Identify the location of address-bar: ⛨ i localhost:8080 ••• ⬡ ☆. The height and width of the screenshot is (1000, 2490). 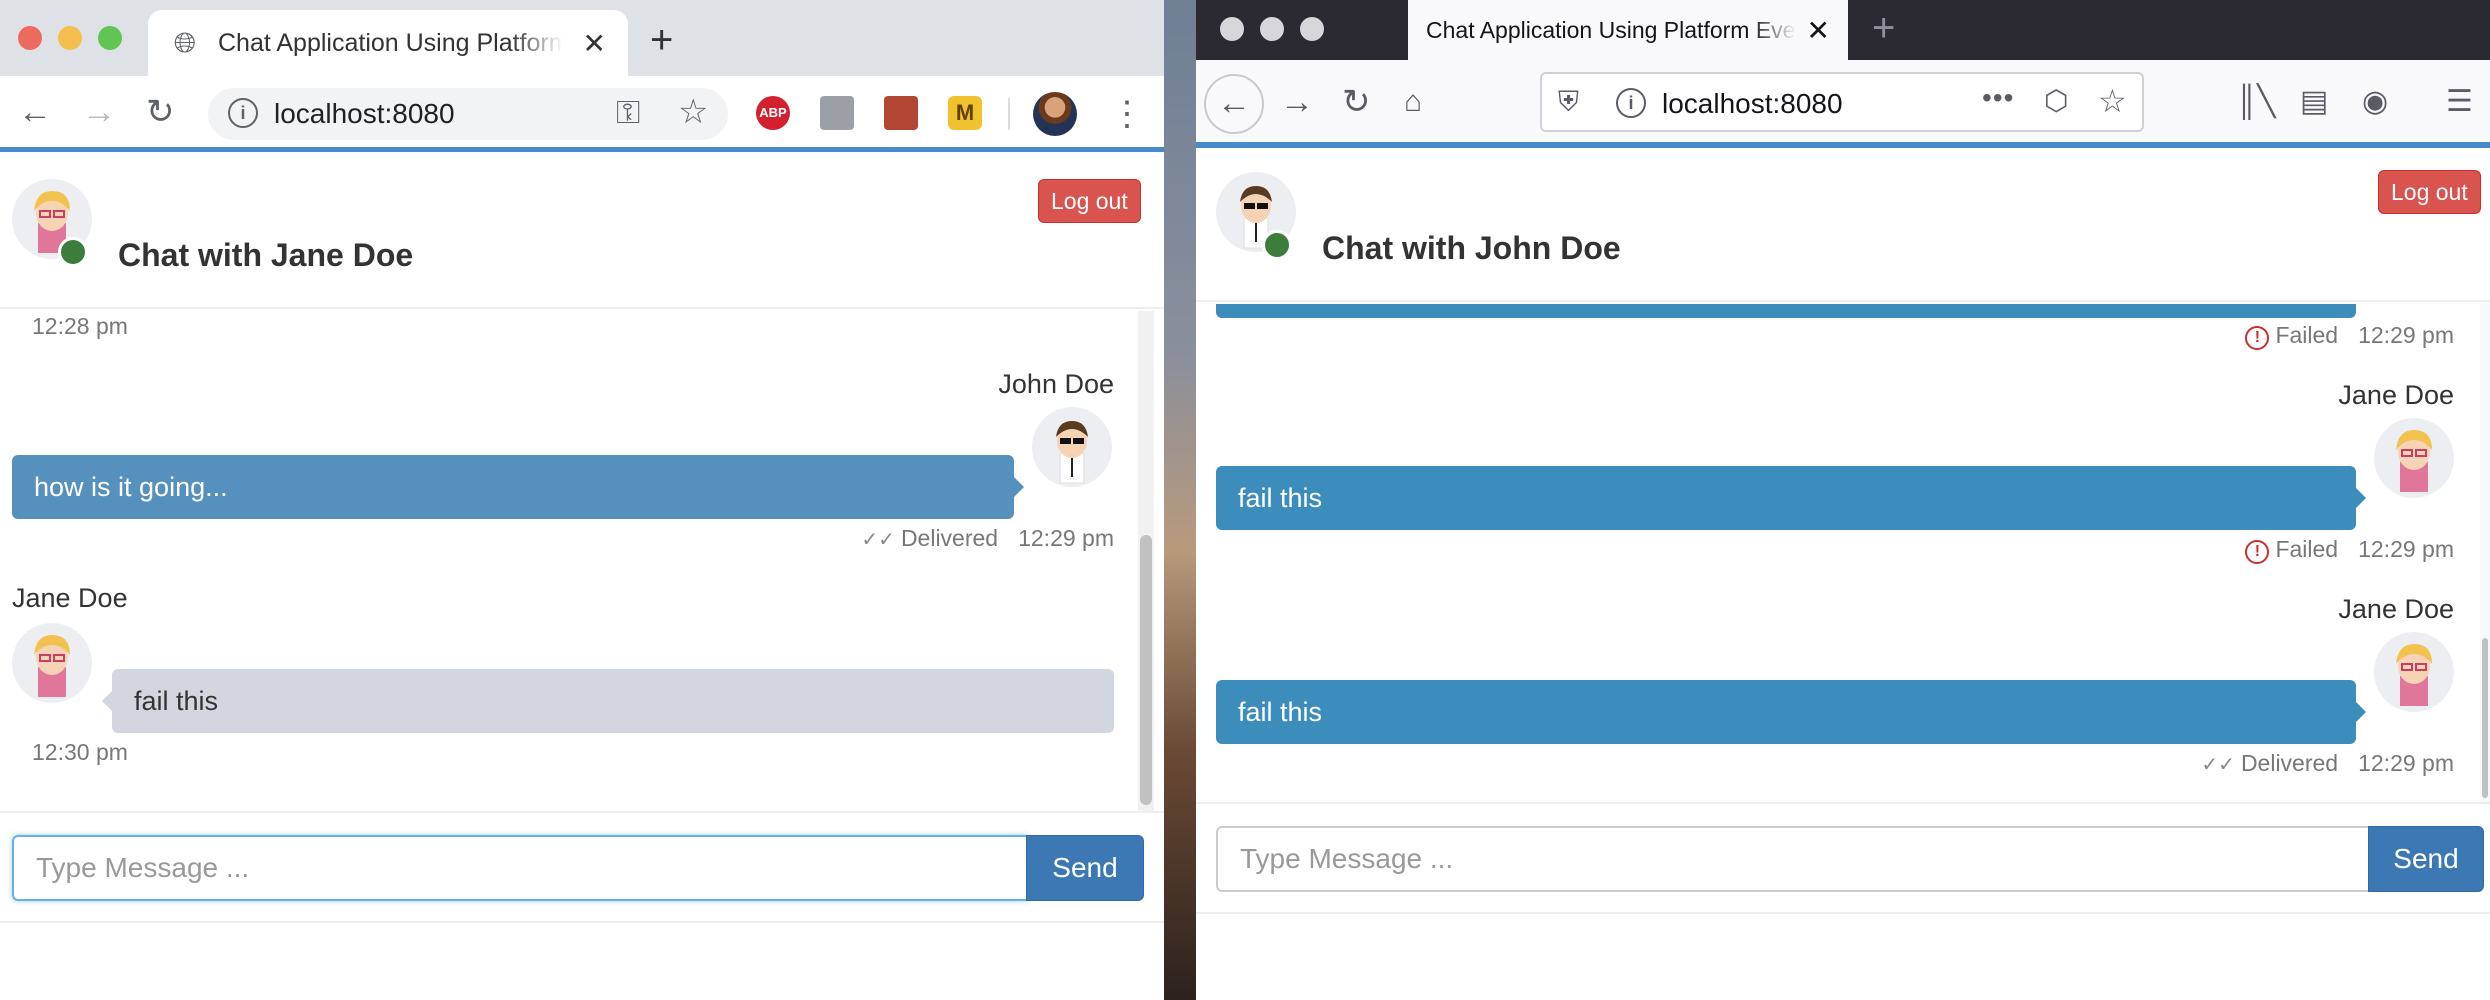
(1842, 102).